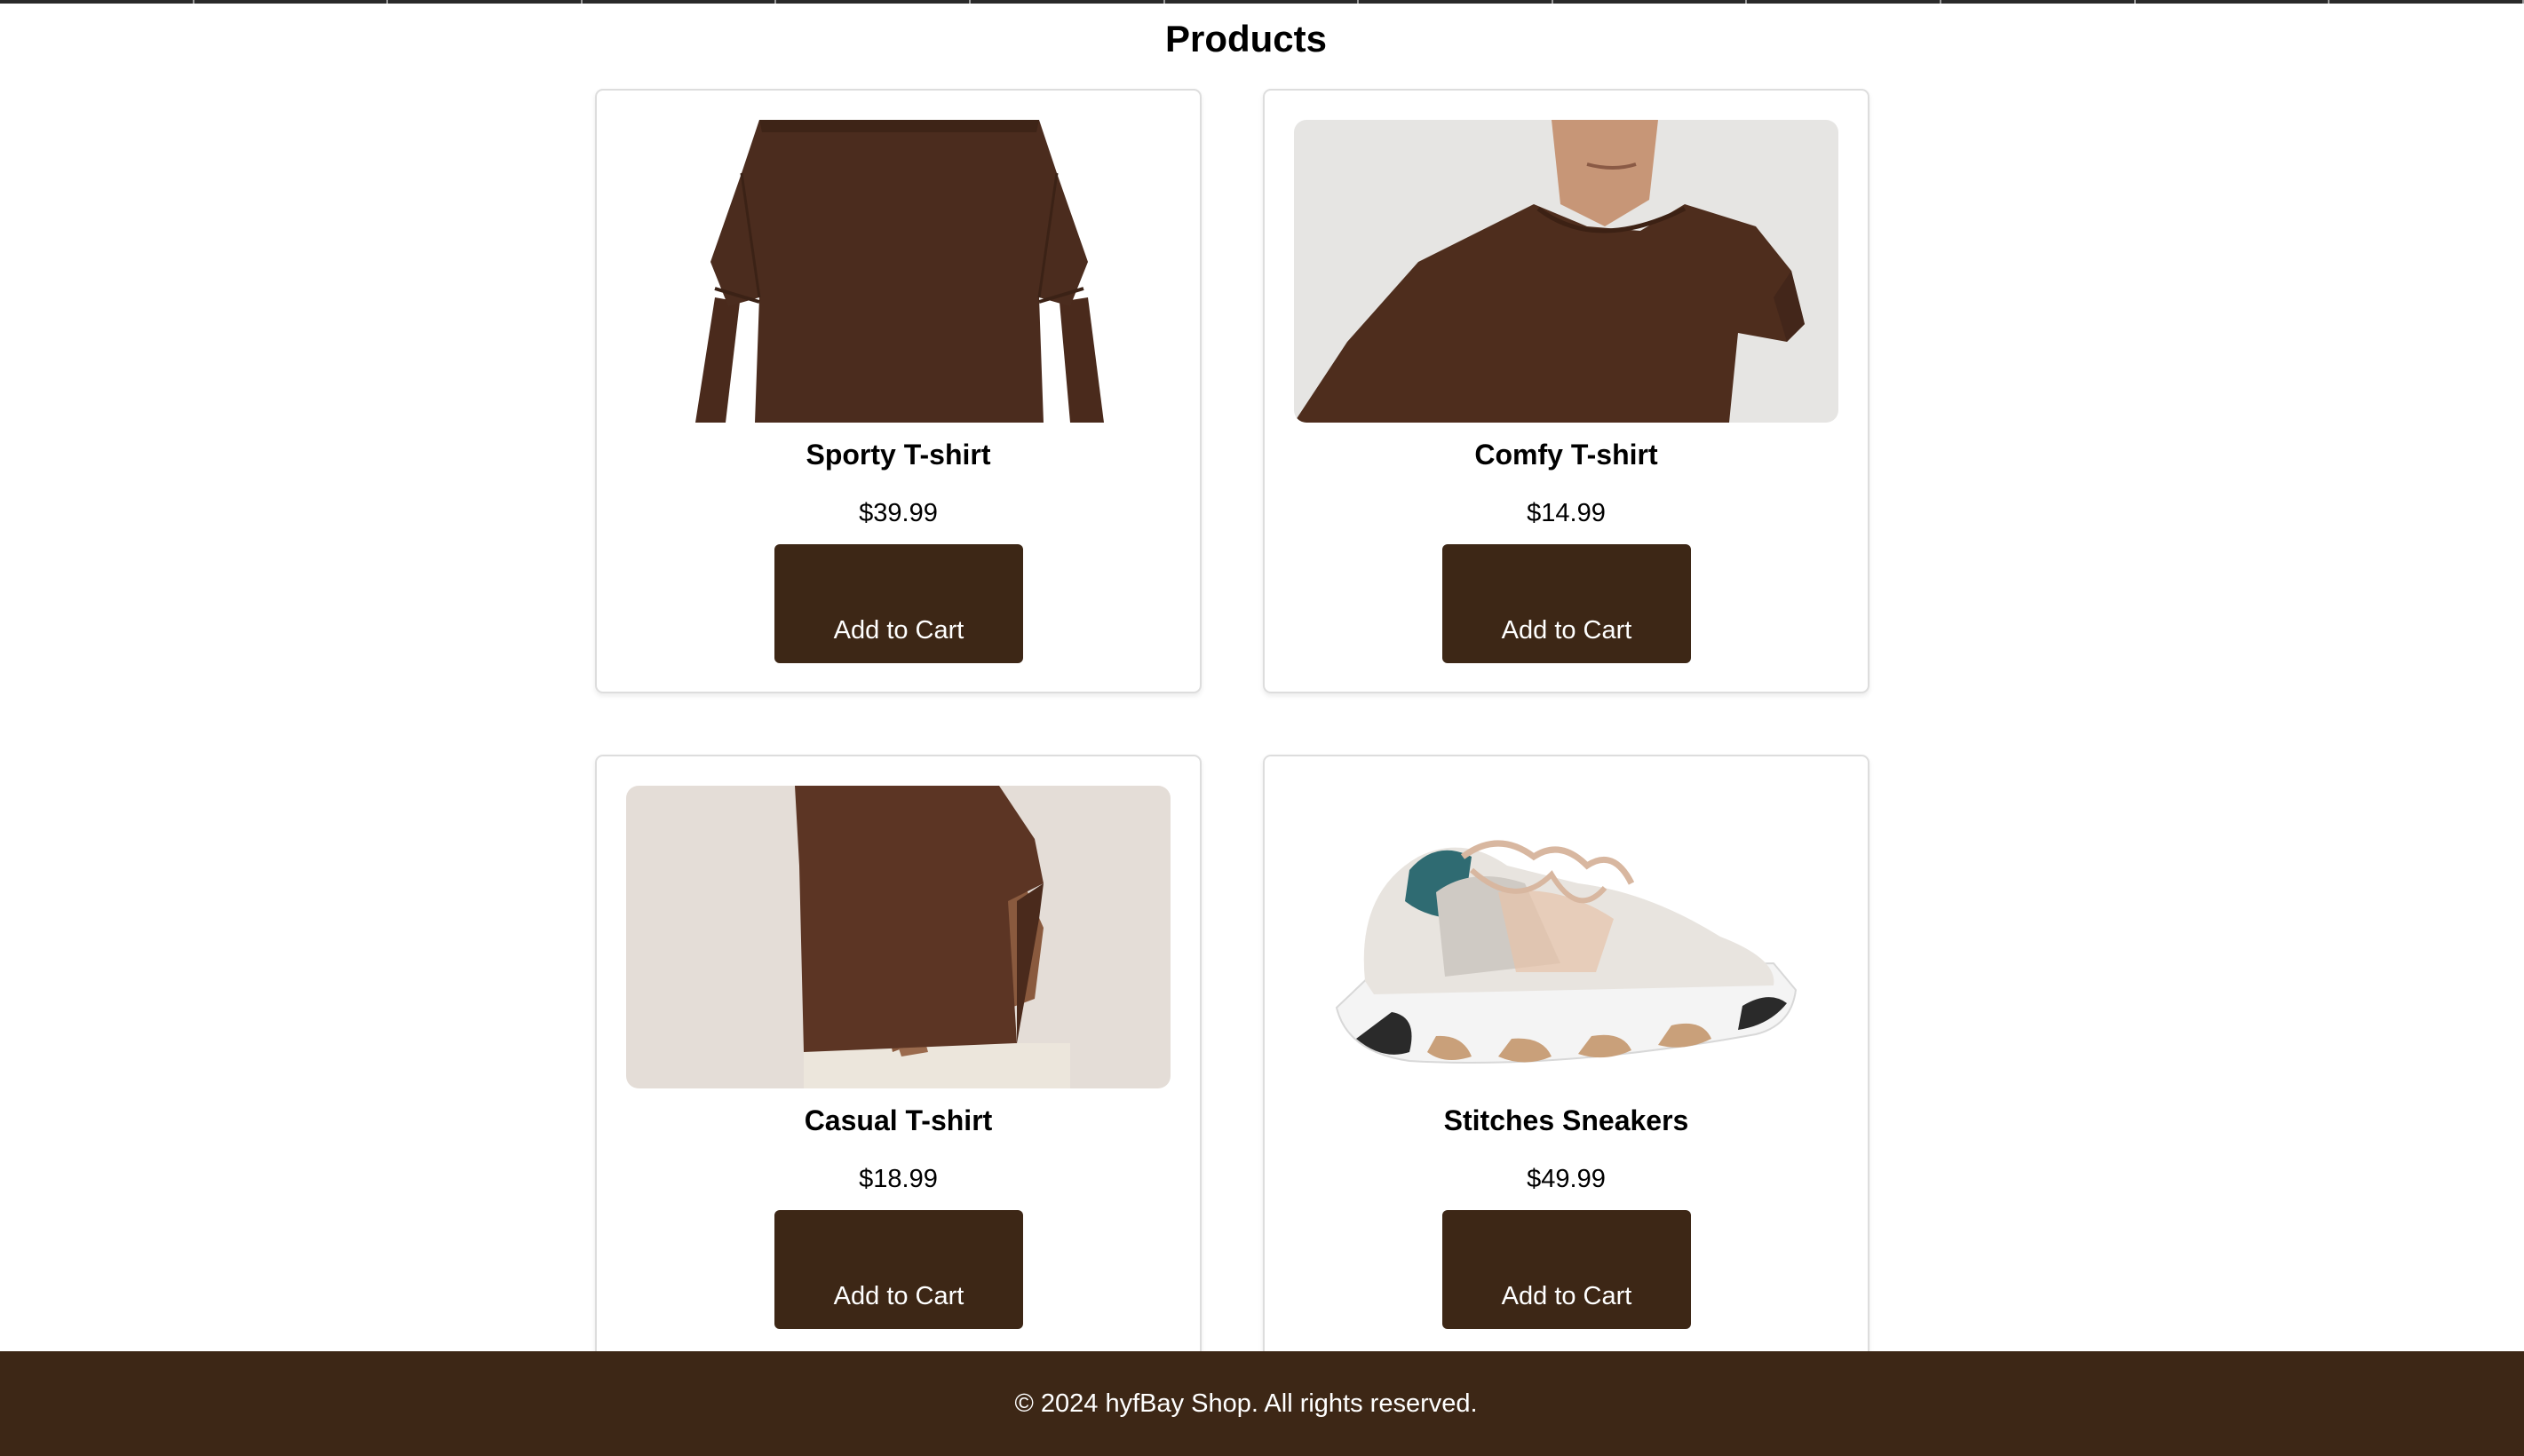 The width and height of the screenshot is (2524, 1456). I want to click on product-card-casual-tshirt: Casual T-shirt $18.99 Add to Cart, so click(898, 1057).